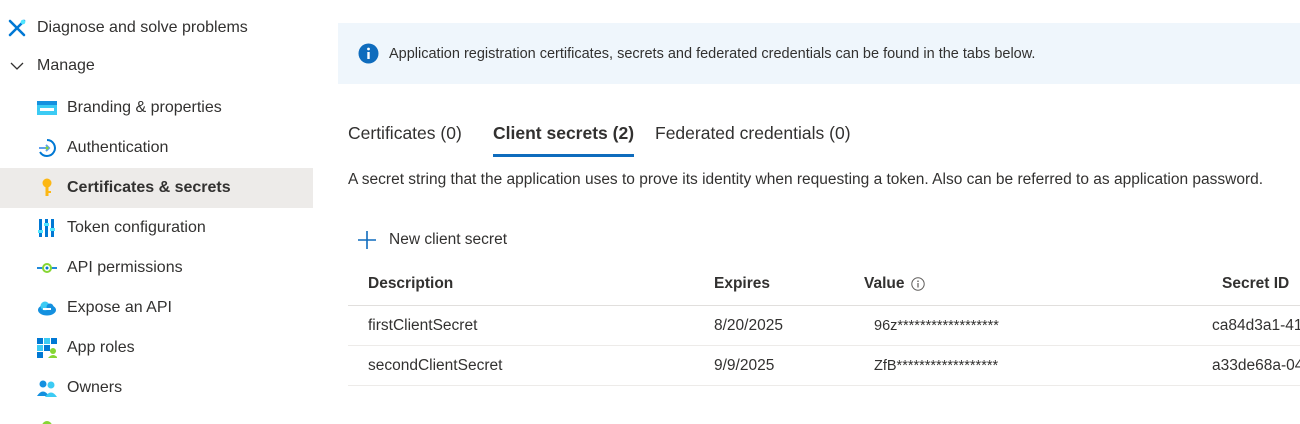  Describe the element at coordinates (753, 133) in the screenshot. I see `tab-label: Federated credentials (0)` at that location.